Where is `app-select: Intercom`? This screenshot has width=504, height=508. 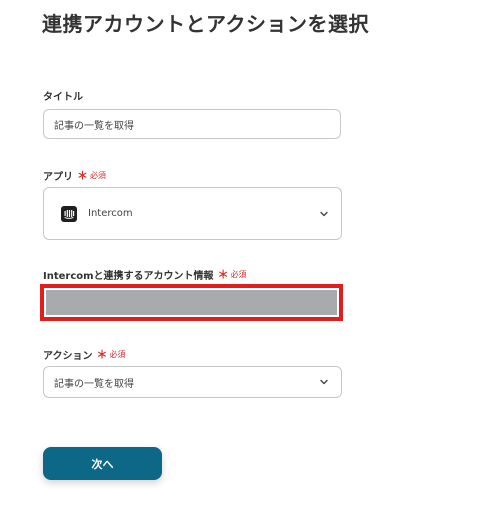 app-select: Intercom is located at coordinates (192, 213).